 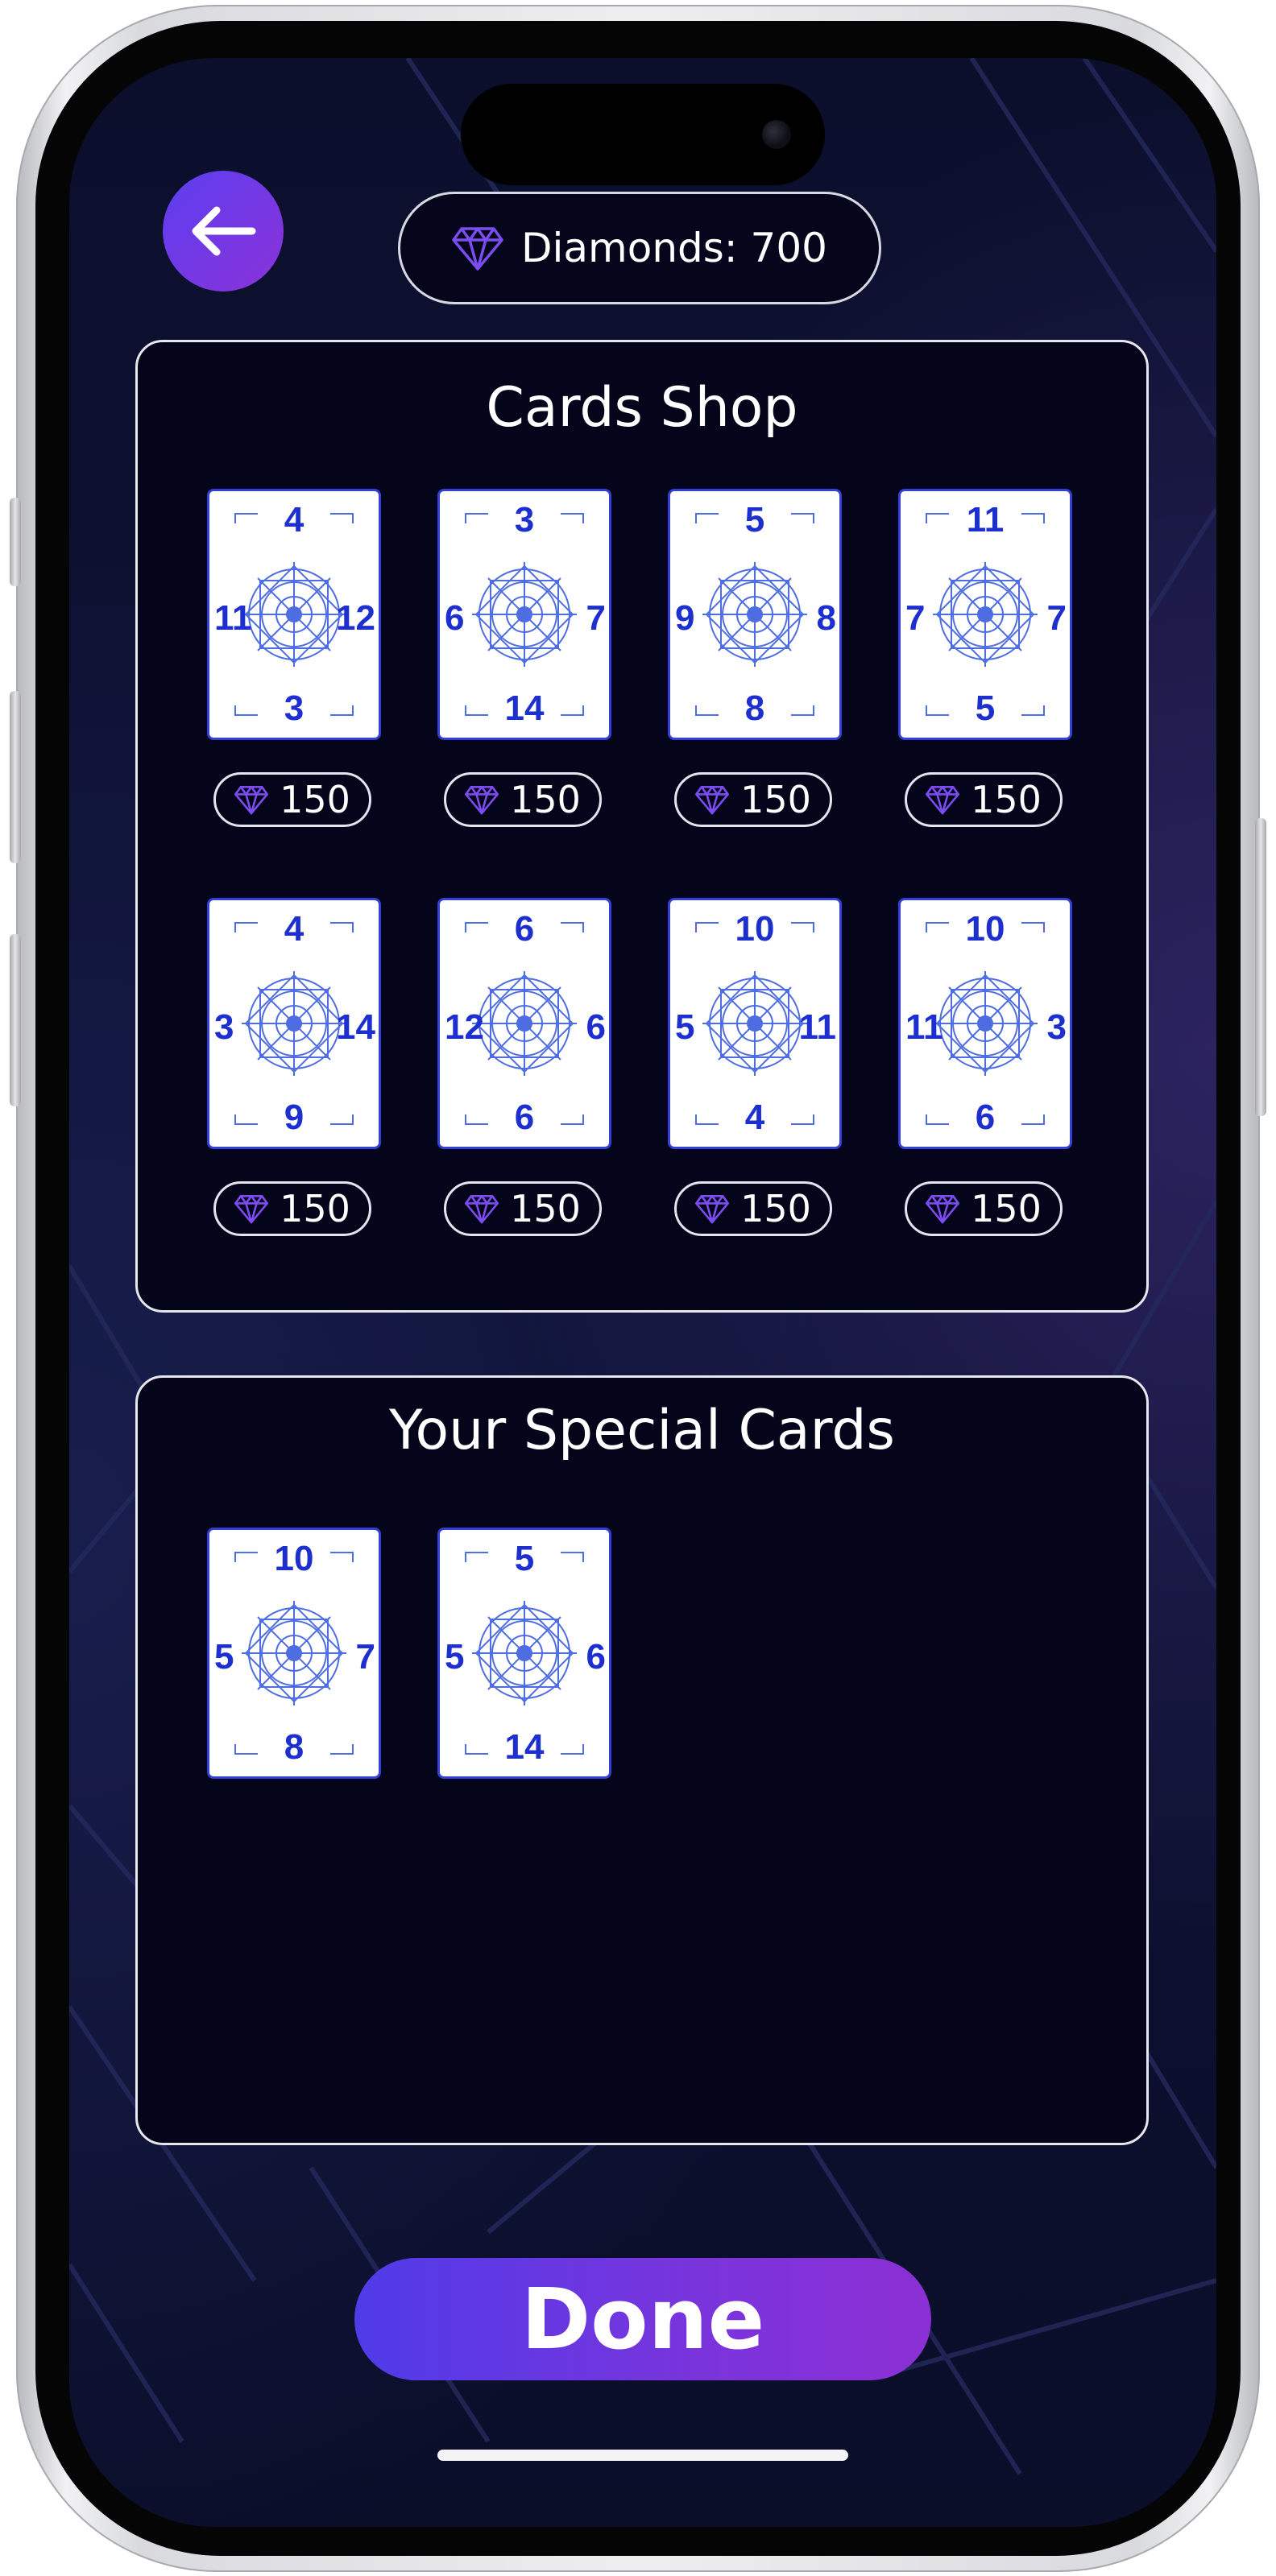 I want to click on dynamic-island, so click(x=643, y=134).